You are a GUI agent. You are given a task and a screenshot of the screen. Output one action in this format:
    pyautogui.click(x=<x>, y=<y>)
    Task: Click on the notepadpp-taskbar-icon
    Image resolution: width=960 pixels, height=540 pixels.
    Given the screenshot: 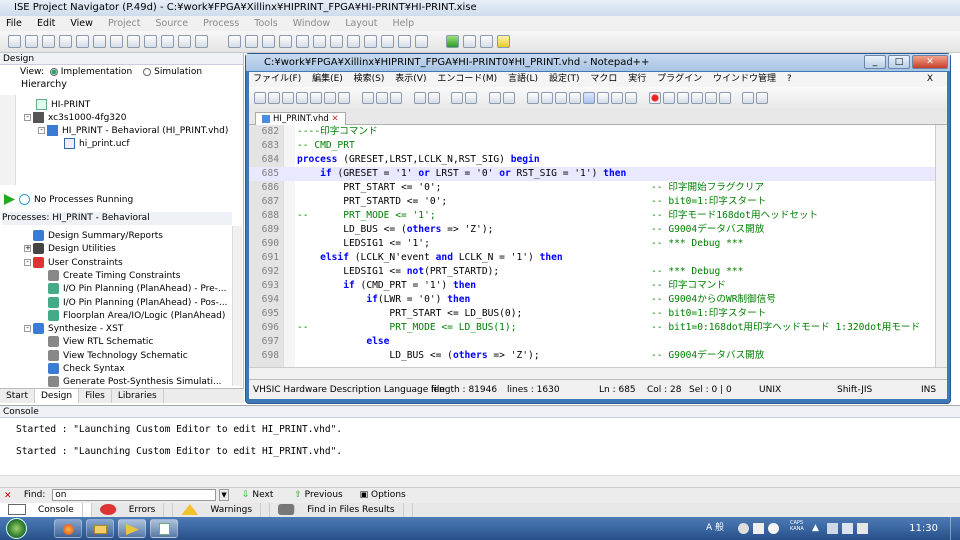 What is the action you would take?
    pyautogui.click(x=164, y=528)
    